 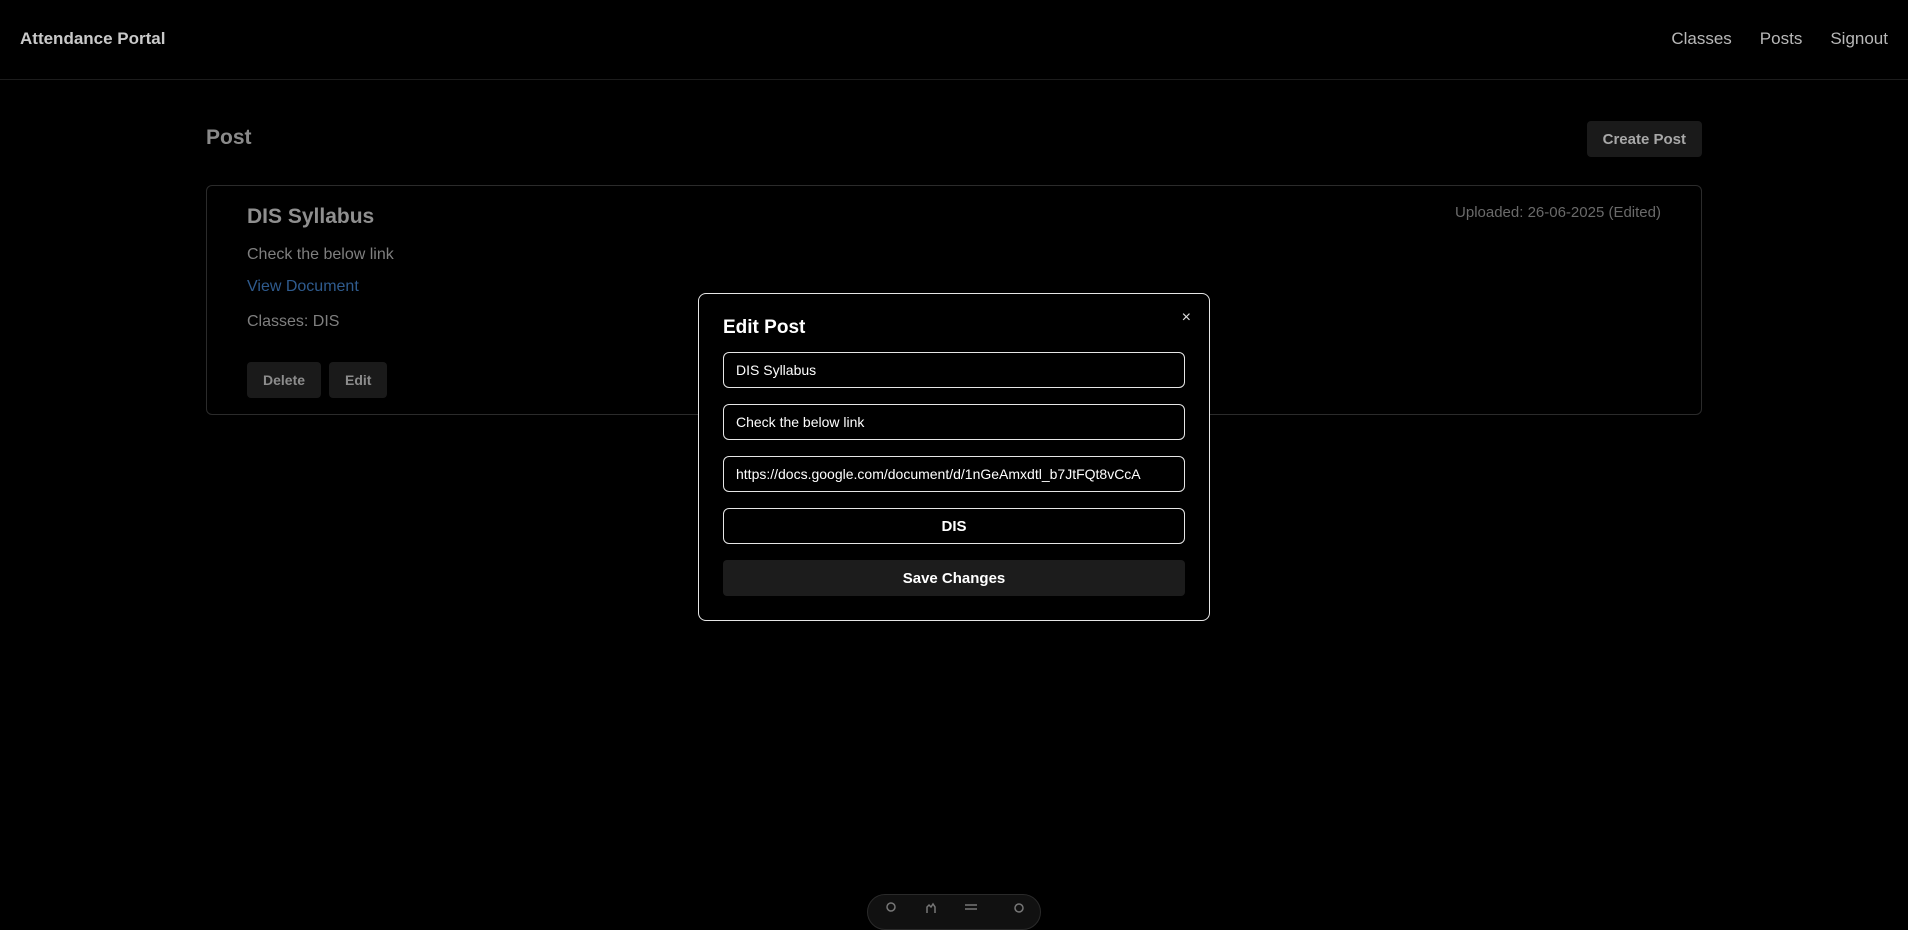 What do you see at coordinates (954, 422) in the screenshot?
I see `description-input` at bounding box center [954, 422].